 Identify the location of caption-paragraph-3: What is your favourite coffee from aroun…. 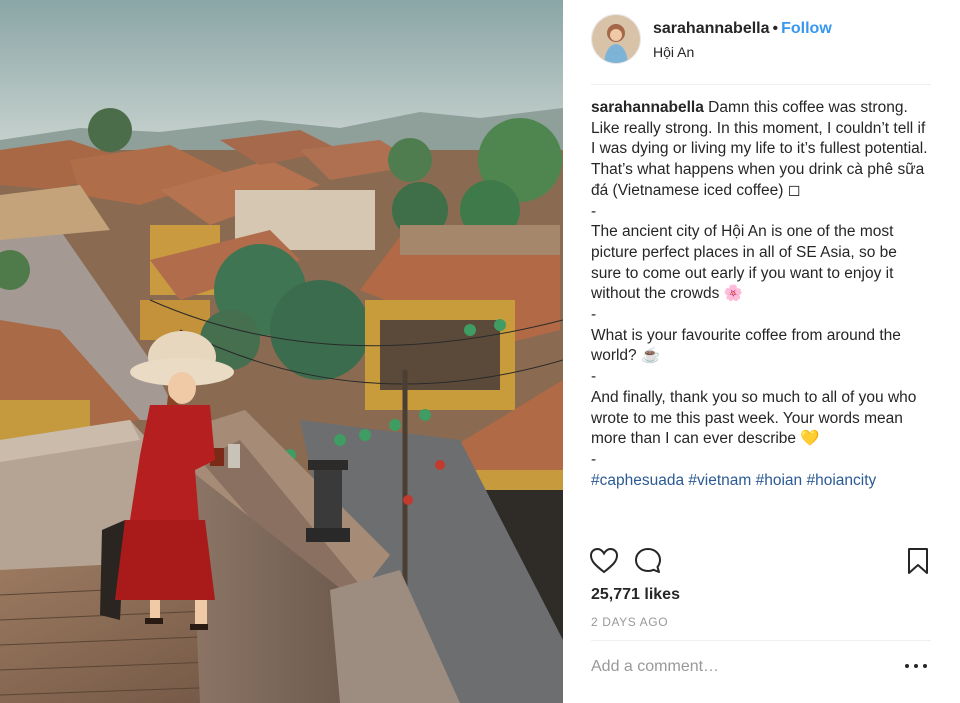
(746, 345).